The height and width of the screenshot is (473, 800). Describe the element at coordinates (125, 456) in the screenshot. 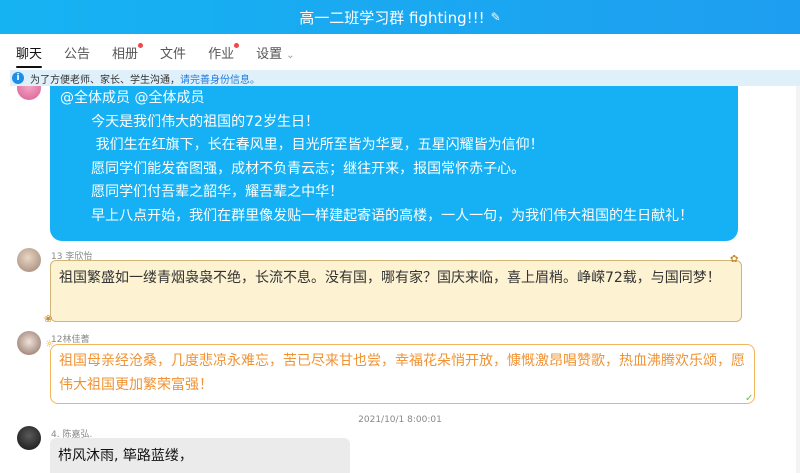

I see `message-text: 栉风沐雨, 筚路蓝缕，` at that location.